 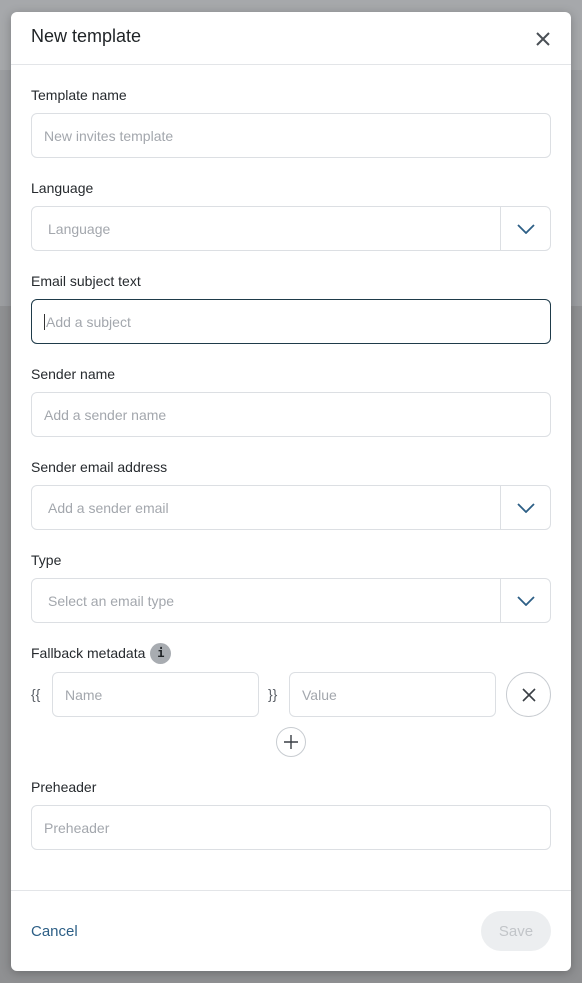 I want to click on email-subject-field: Email subject text Add a subject, so click(x=291, y=307).